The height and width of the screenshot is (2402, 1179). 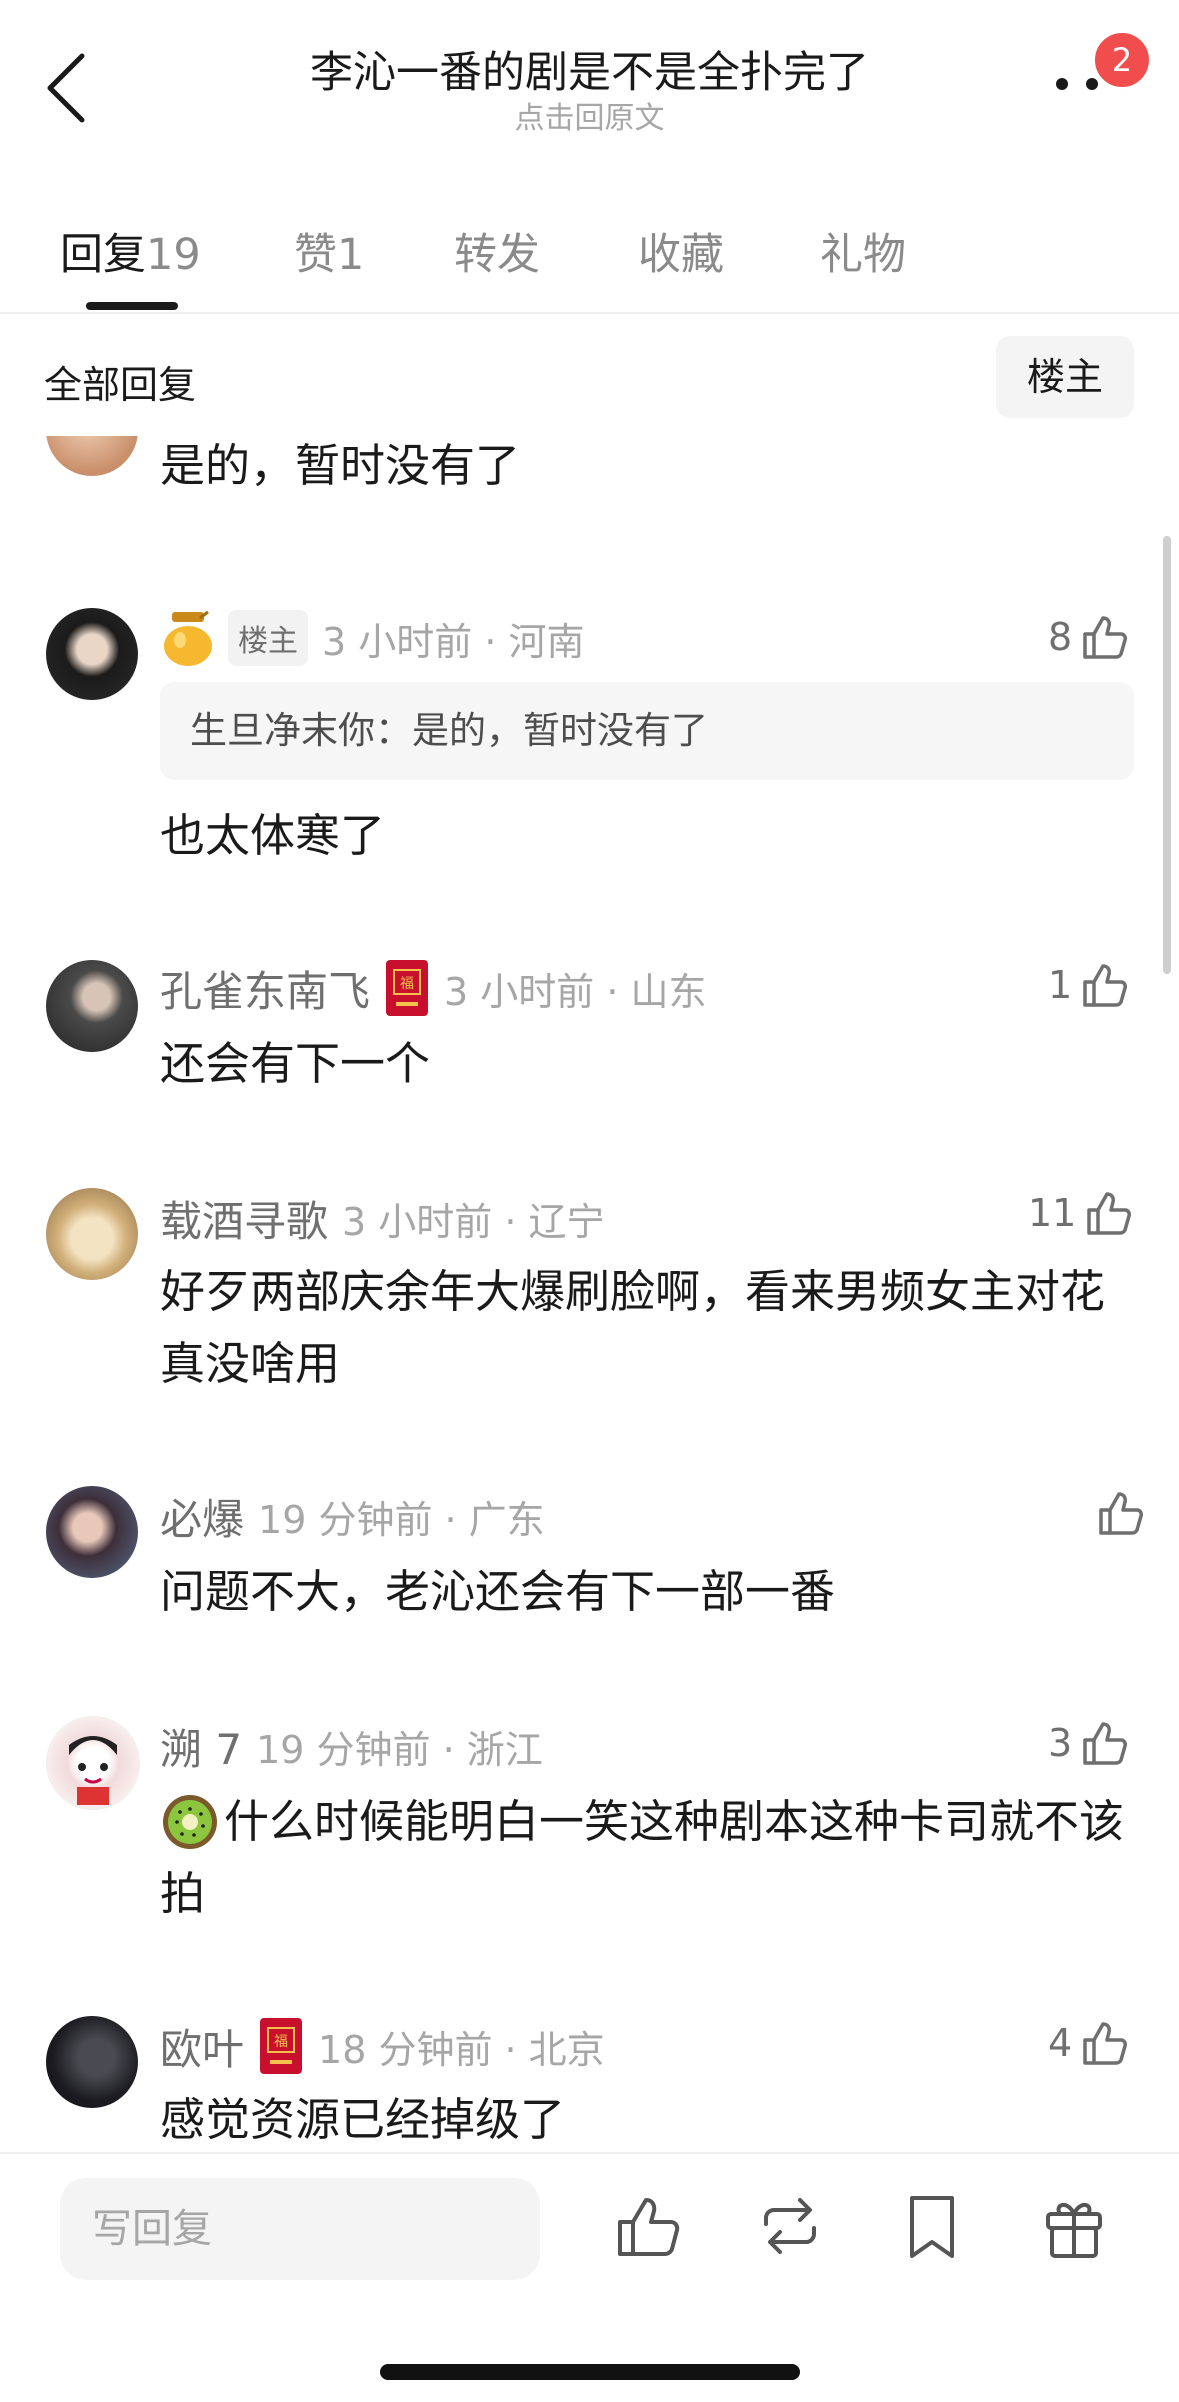 I want to click on tab-favorites: 收藏, so click(x=681, y=251).